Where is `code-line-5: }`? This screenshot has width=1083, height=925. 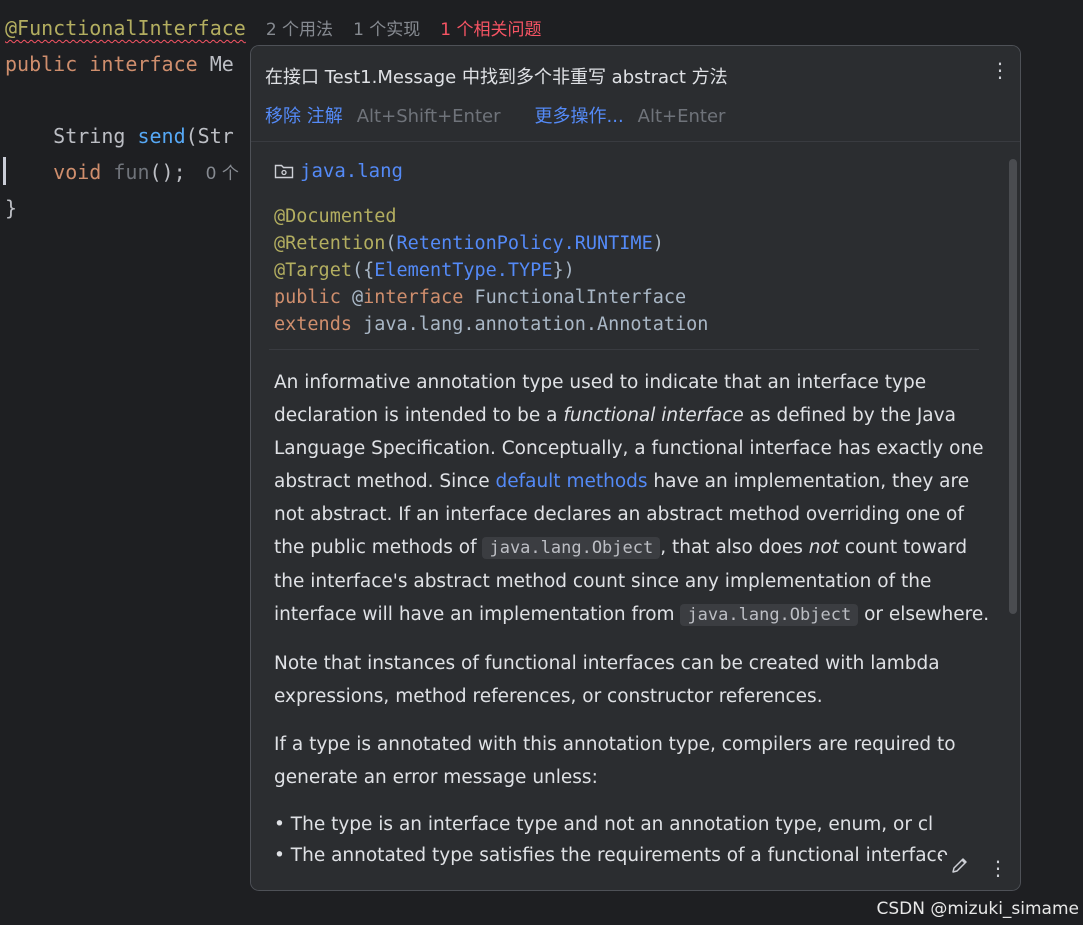
code-line-5: } is located at coordinates (11, 208).